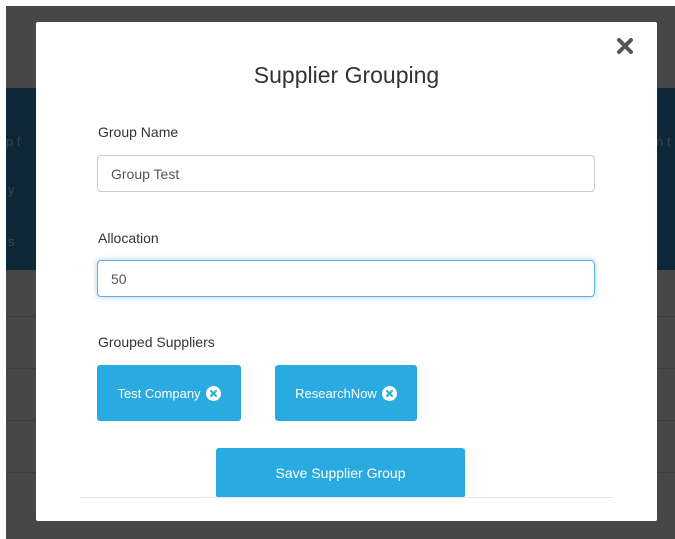 The image size is (675, 539). Describe the element at coordinates (346, 173) in the screenshot. I see `group-name-input` at that location.